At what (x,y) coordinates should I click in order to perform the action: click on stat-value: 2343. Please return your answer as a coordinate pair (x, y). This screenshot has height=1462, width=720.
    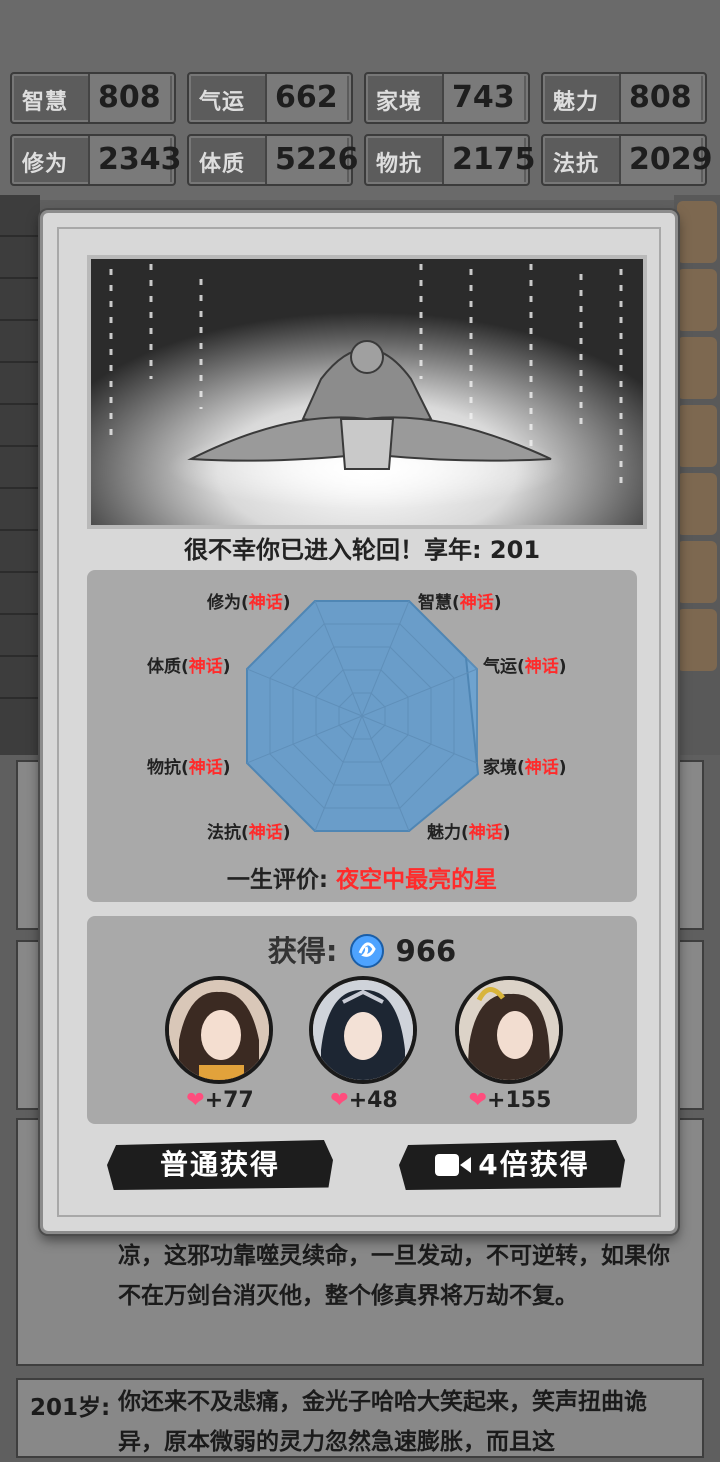
    Looking at the image, I should click on (135, 160).